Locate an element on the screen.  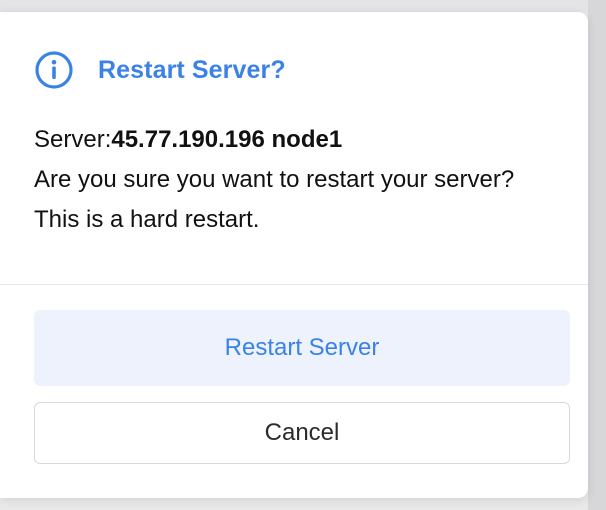
server-line: Server:45.77.190.196 node1 is located at coordinates (294, 140).